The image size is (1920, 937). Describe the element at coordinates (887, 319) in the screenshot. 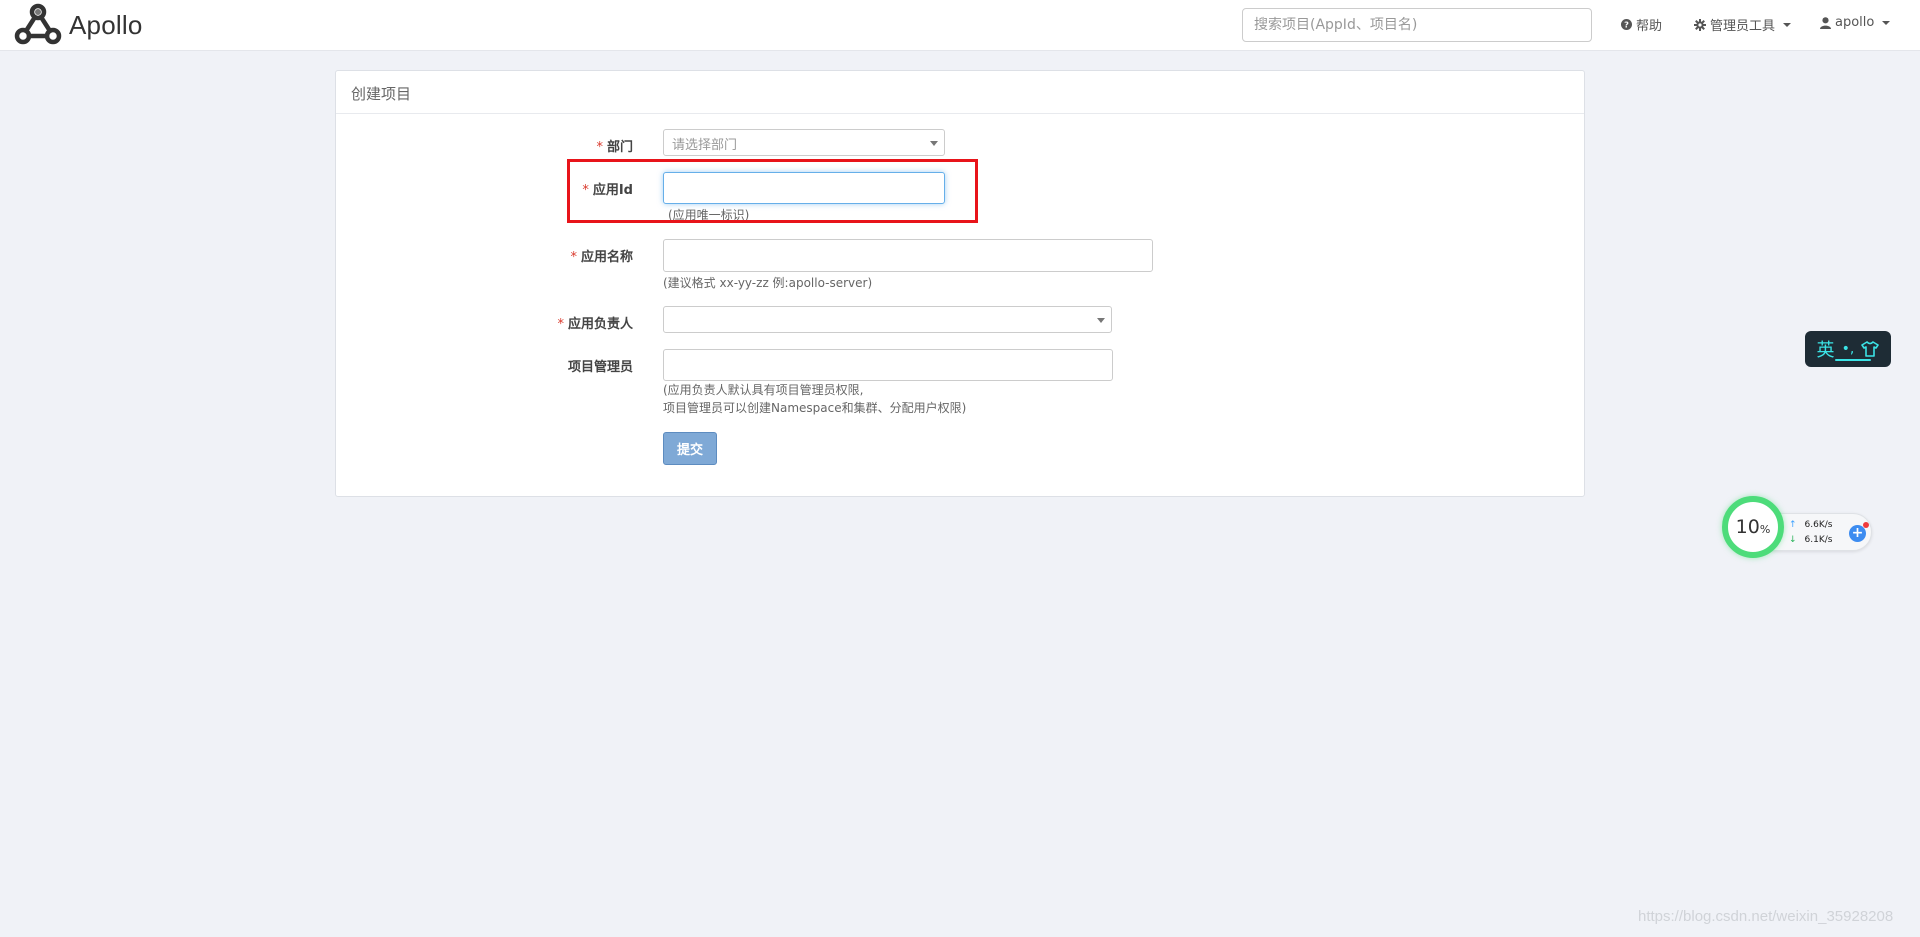

I see `owner-select` at that location.